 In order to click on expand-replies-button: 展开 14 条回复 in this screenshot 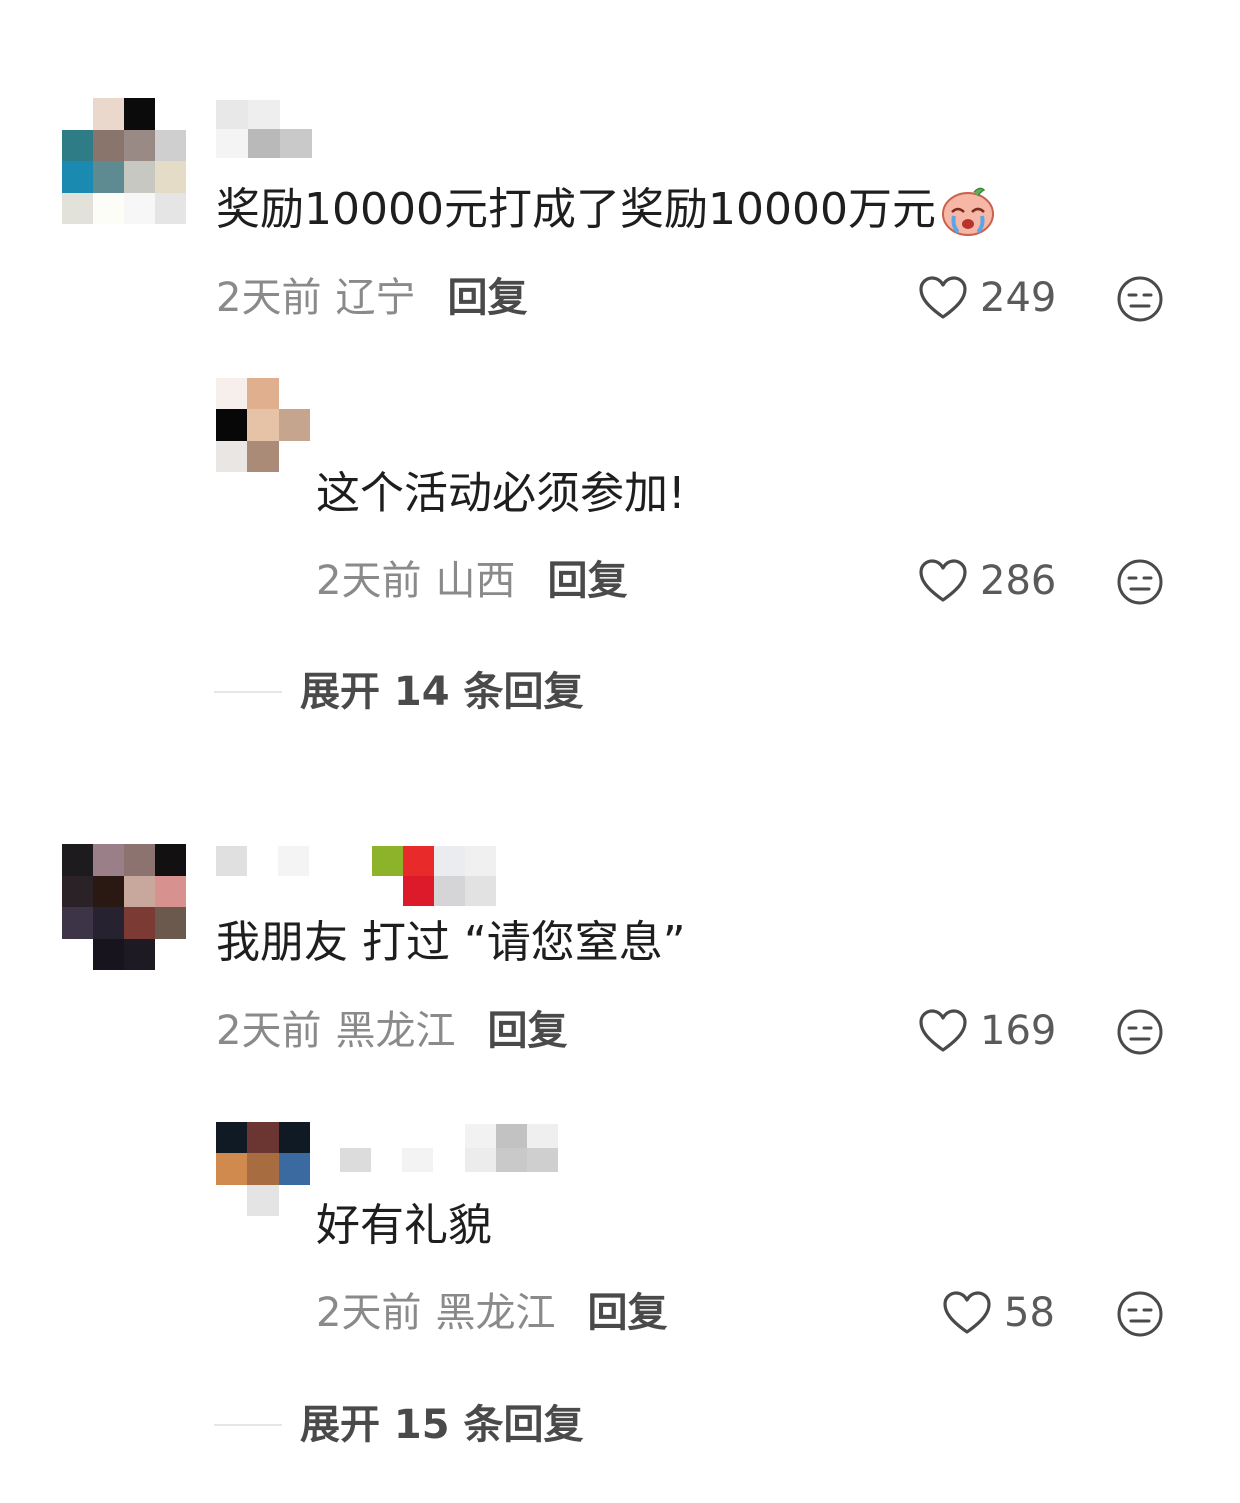, I will do `click(399, 692)`.